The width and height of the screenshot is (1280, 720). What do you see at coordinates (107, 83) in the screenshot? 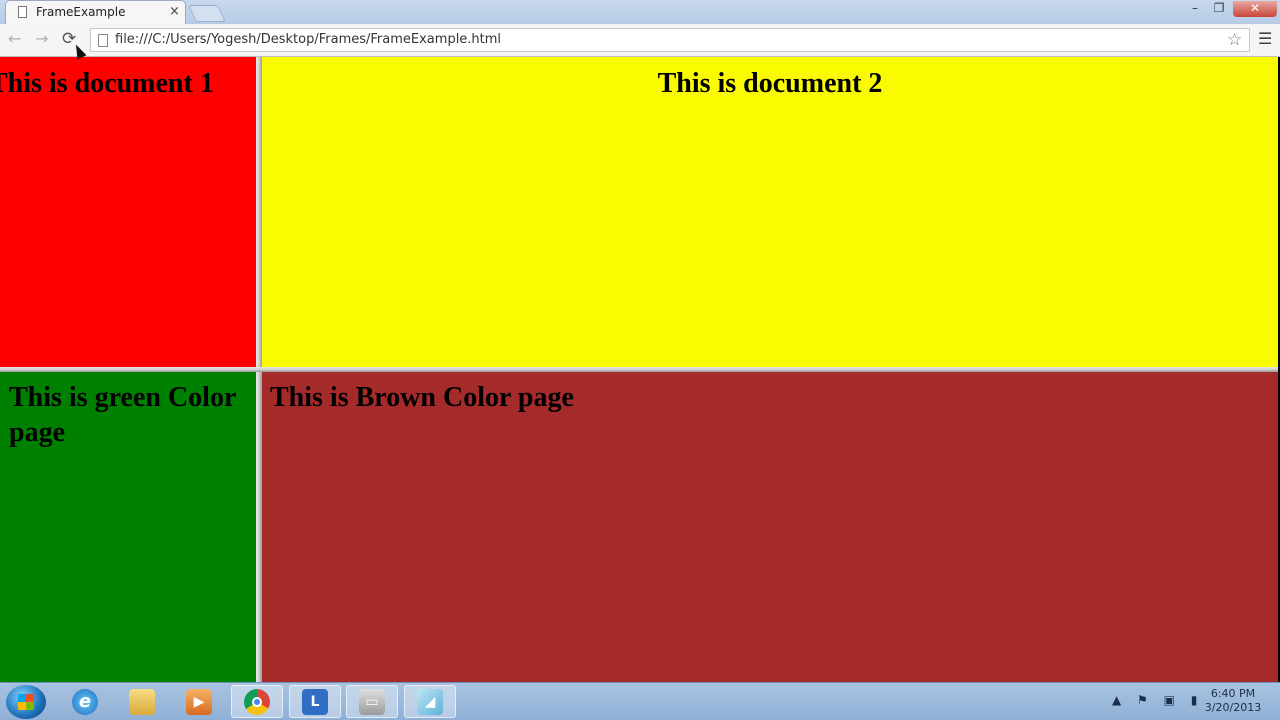
I see `frame-heading: This is document 1` at bounding box center [107, 83].